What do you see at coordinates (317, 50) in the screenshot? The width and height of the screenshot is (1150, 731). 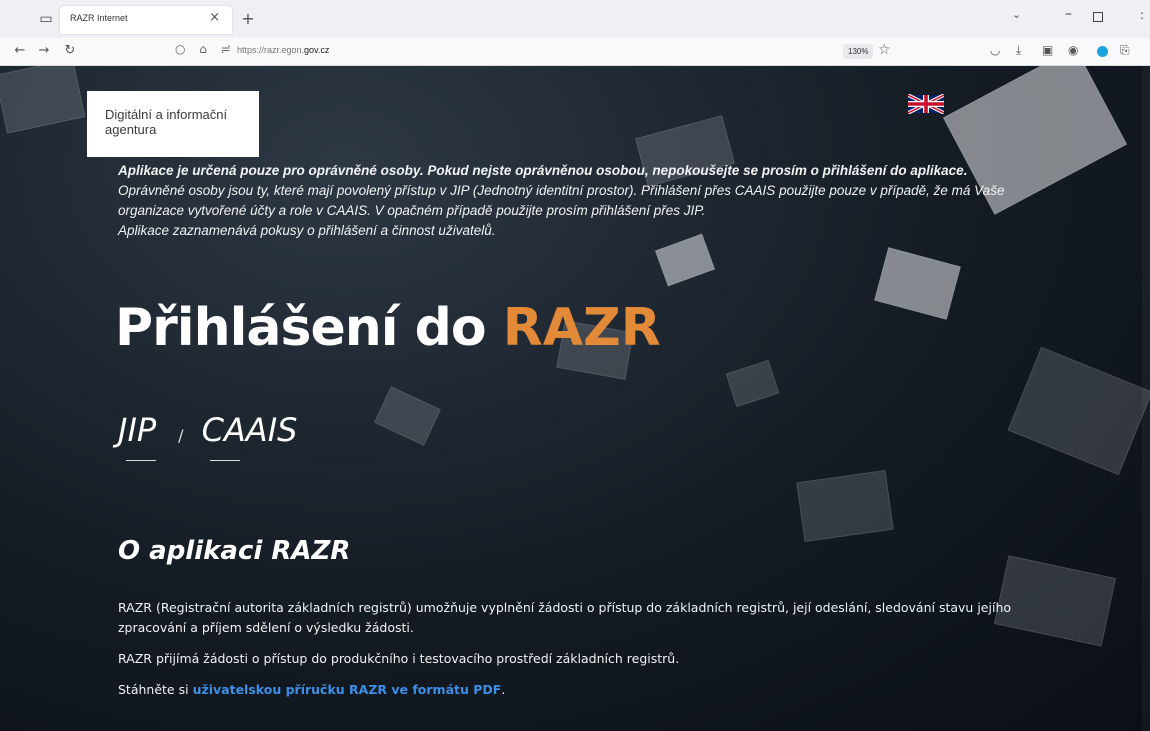 I see `url-domain: gov.cz` at bounding box center [317, 50].